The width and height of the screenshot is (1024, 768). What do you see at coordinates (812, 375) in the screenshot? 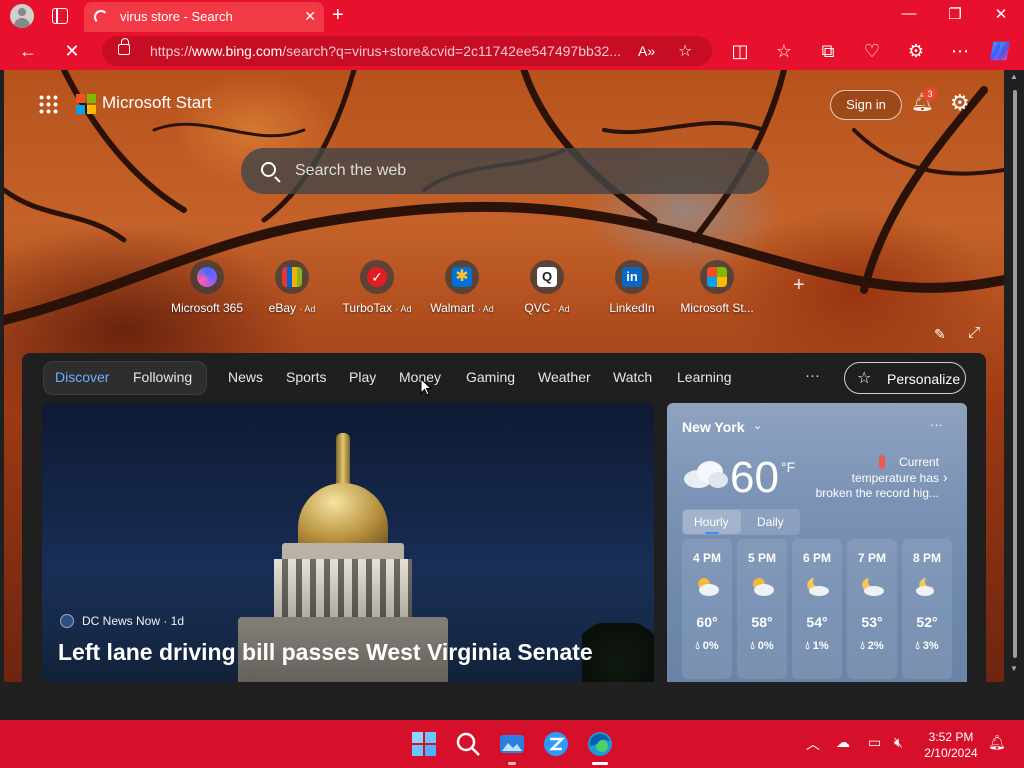
I see `more-options-icon: ···` at bounding box center [812, 375].